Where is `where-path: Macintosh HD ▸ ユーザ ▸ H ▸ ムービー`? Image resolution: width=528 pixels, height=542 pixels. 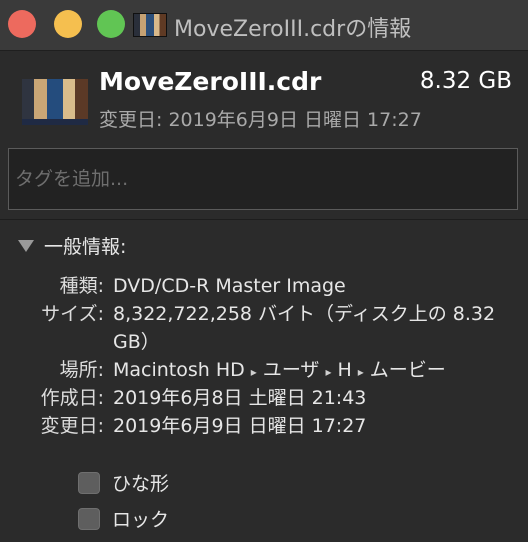
where-path: Macintosh HD ▸ ユーザ ▸ H ▸ ムービー is located at coordinates (305, 371).